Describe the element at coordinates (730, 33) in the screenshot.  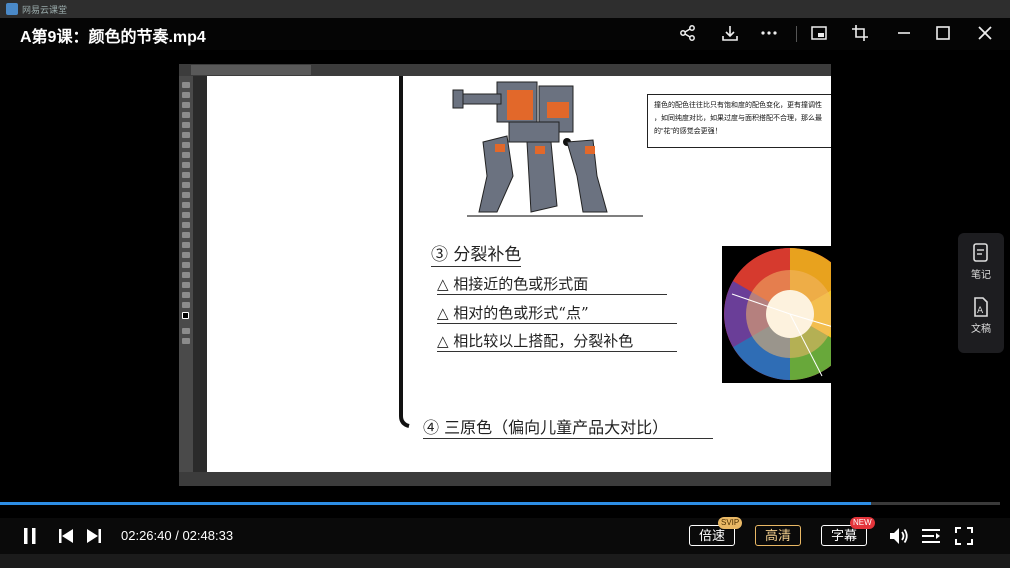
I see `download-icon` at that location.